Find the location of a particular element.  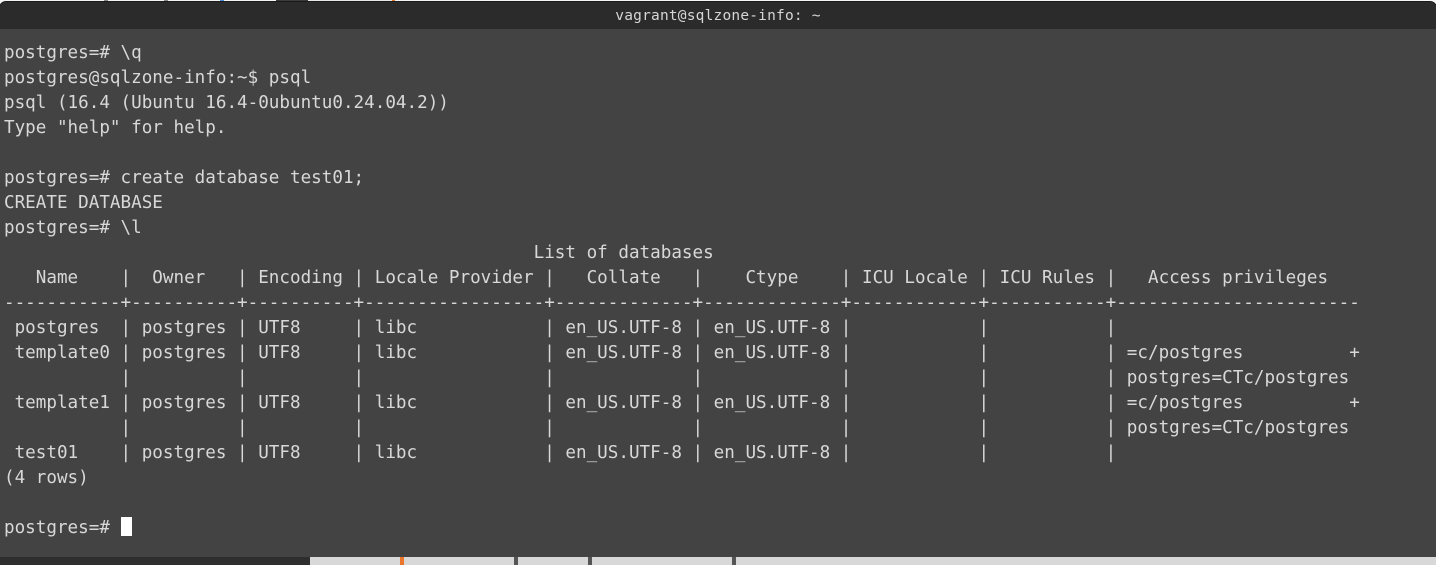

terminal-line: Type "help" for help. is located at coordinates (115, 128).